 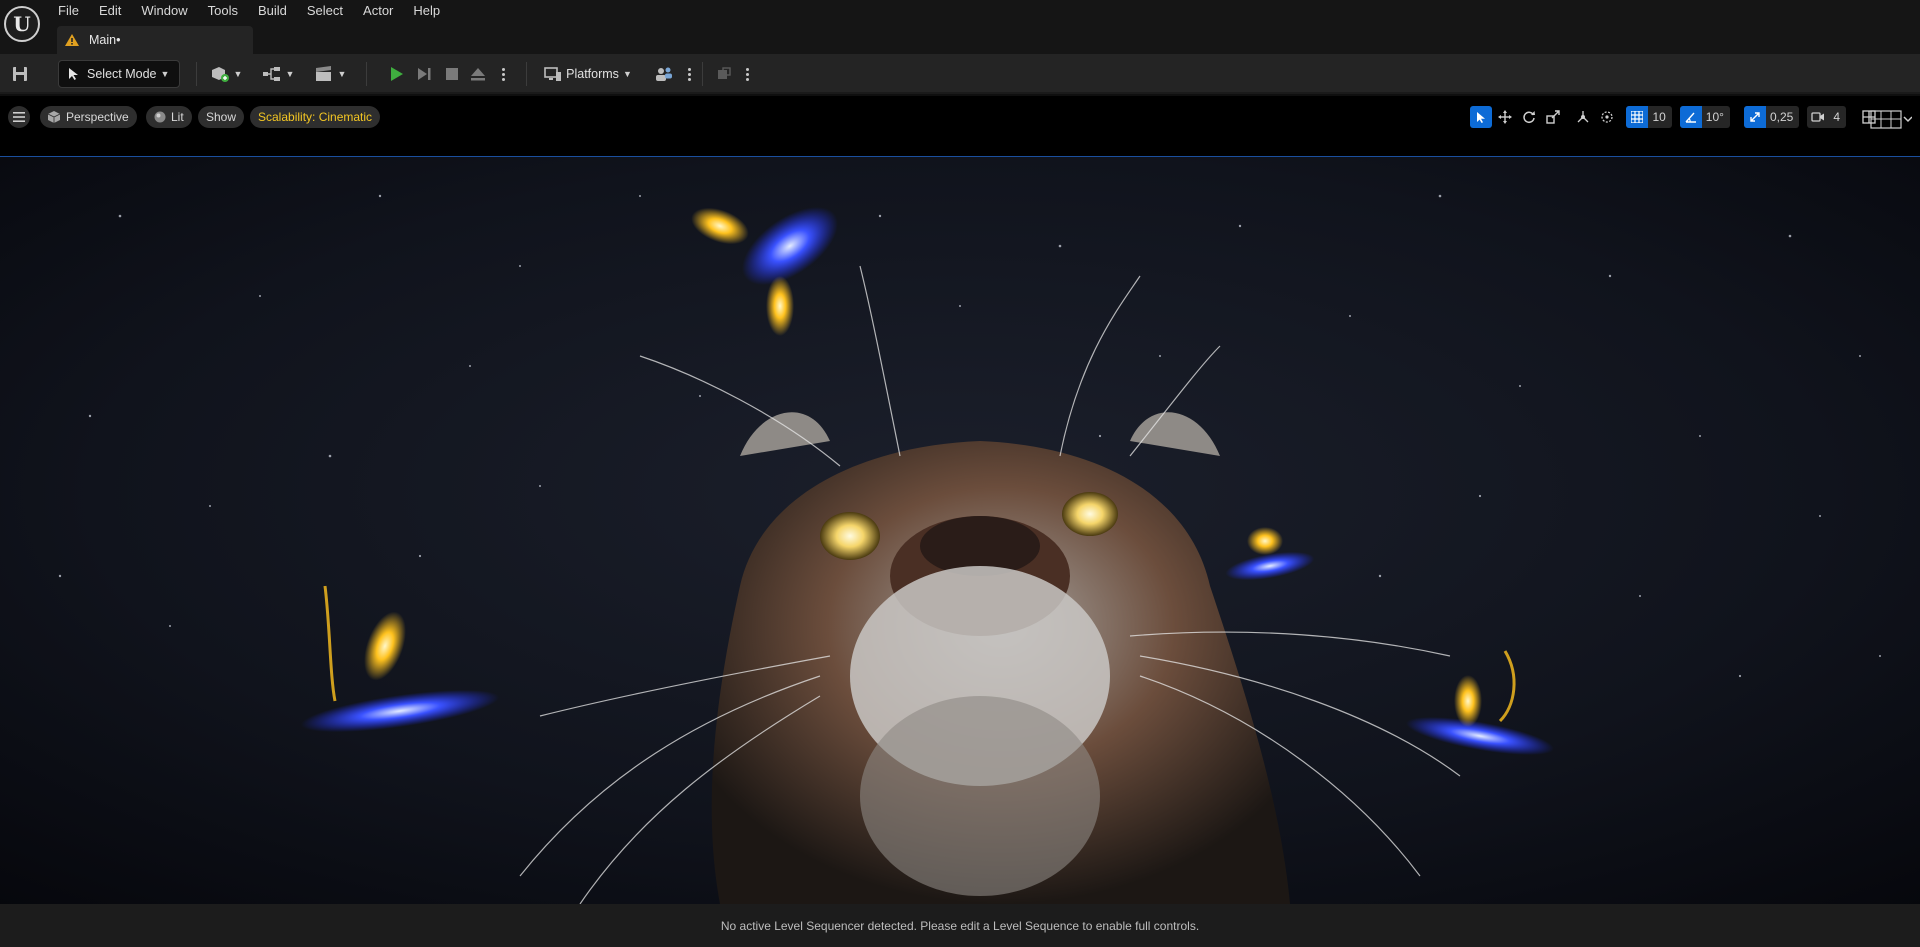 I want to click on camera-icon, so click(x=1818, y=117).